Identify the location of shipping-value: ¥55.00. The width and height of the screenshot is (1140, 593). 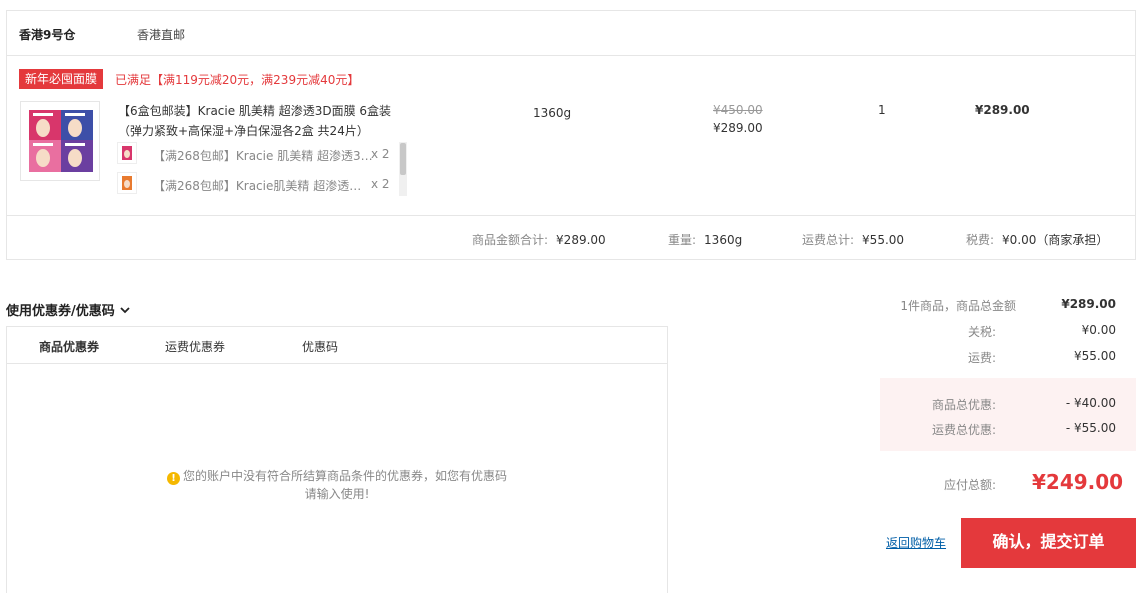
(1095, 356).